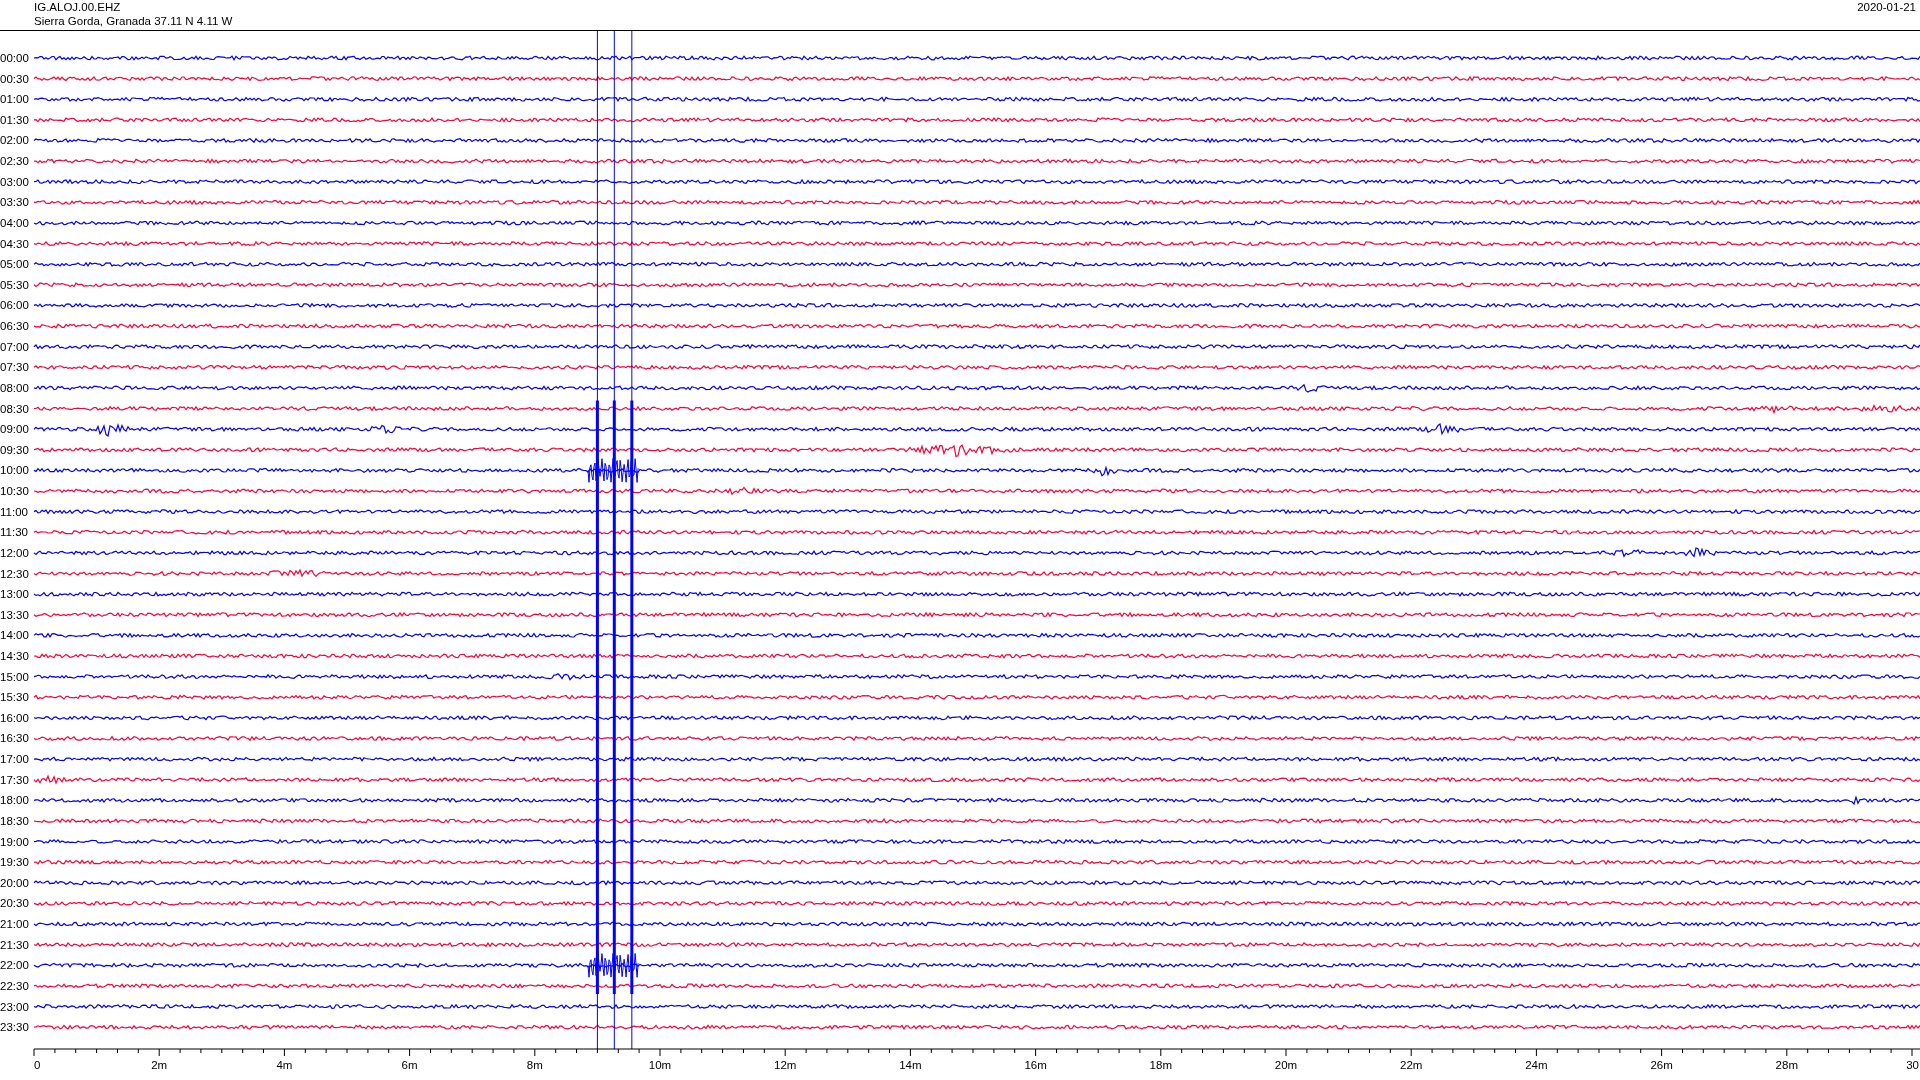  What do you see at coordinates (14, 779) in the screenshot?
I see `time-label: 17:30` at bounding box center [14, 779].